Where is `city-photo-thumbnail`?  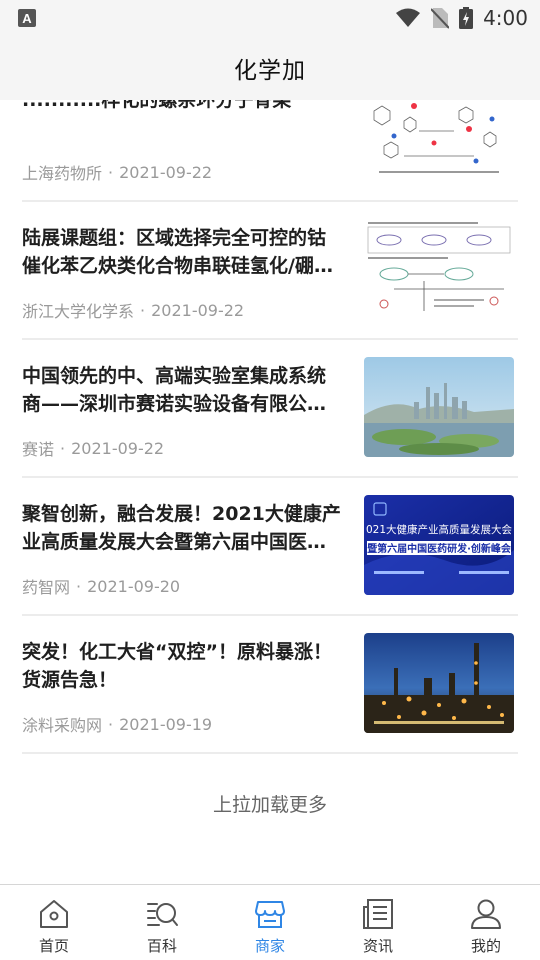
city-photo-thumbnail is located at coordinates (439, 407).